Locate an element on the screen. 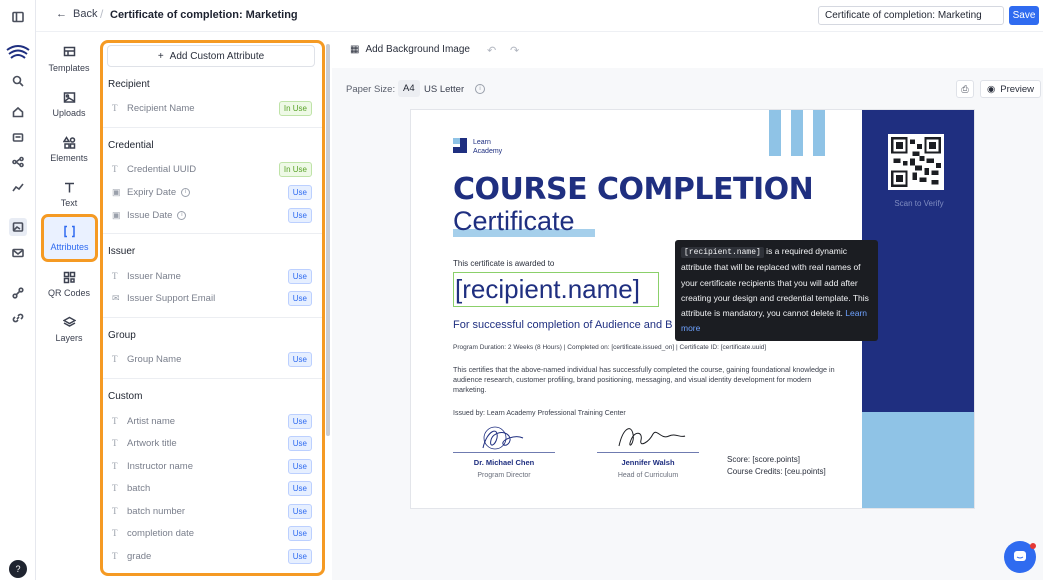  chat-icon is located at coordinates (1020, 556).